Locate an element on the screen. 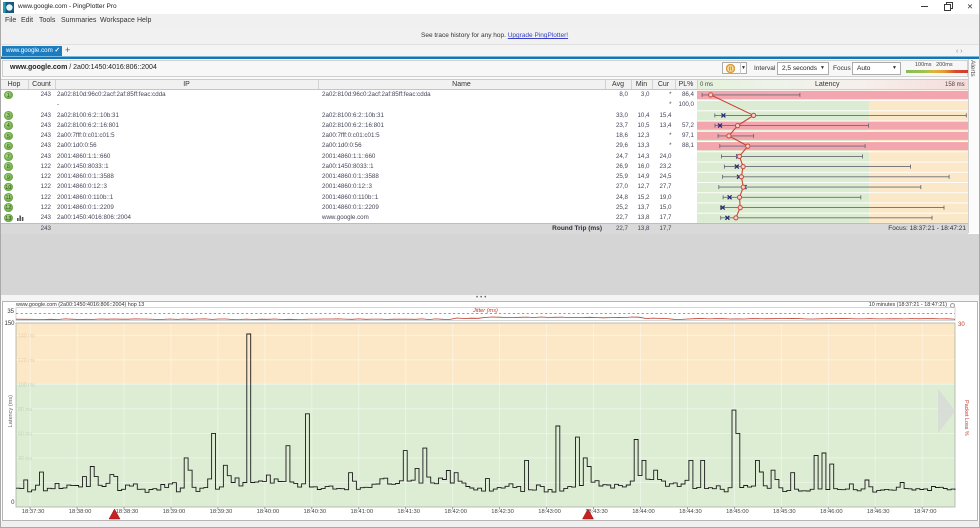 The width and height of the screenshot is (980, 528). svg-text: 18:41:30 is located at coordinates (408, 512).